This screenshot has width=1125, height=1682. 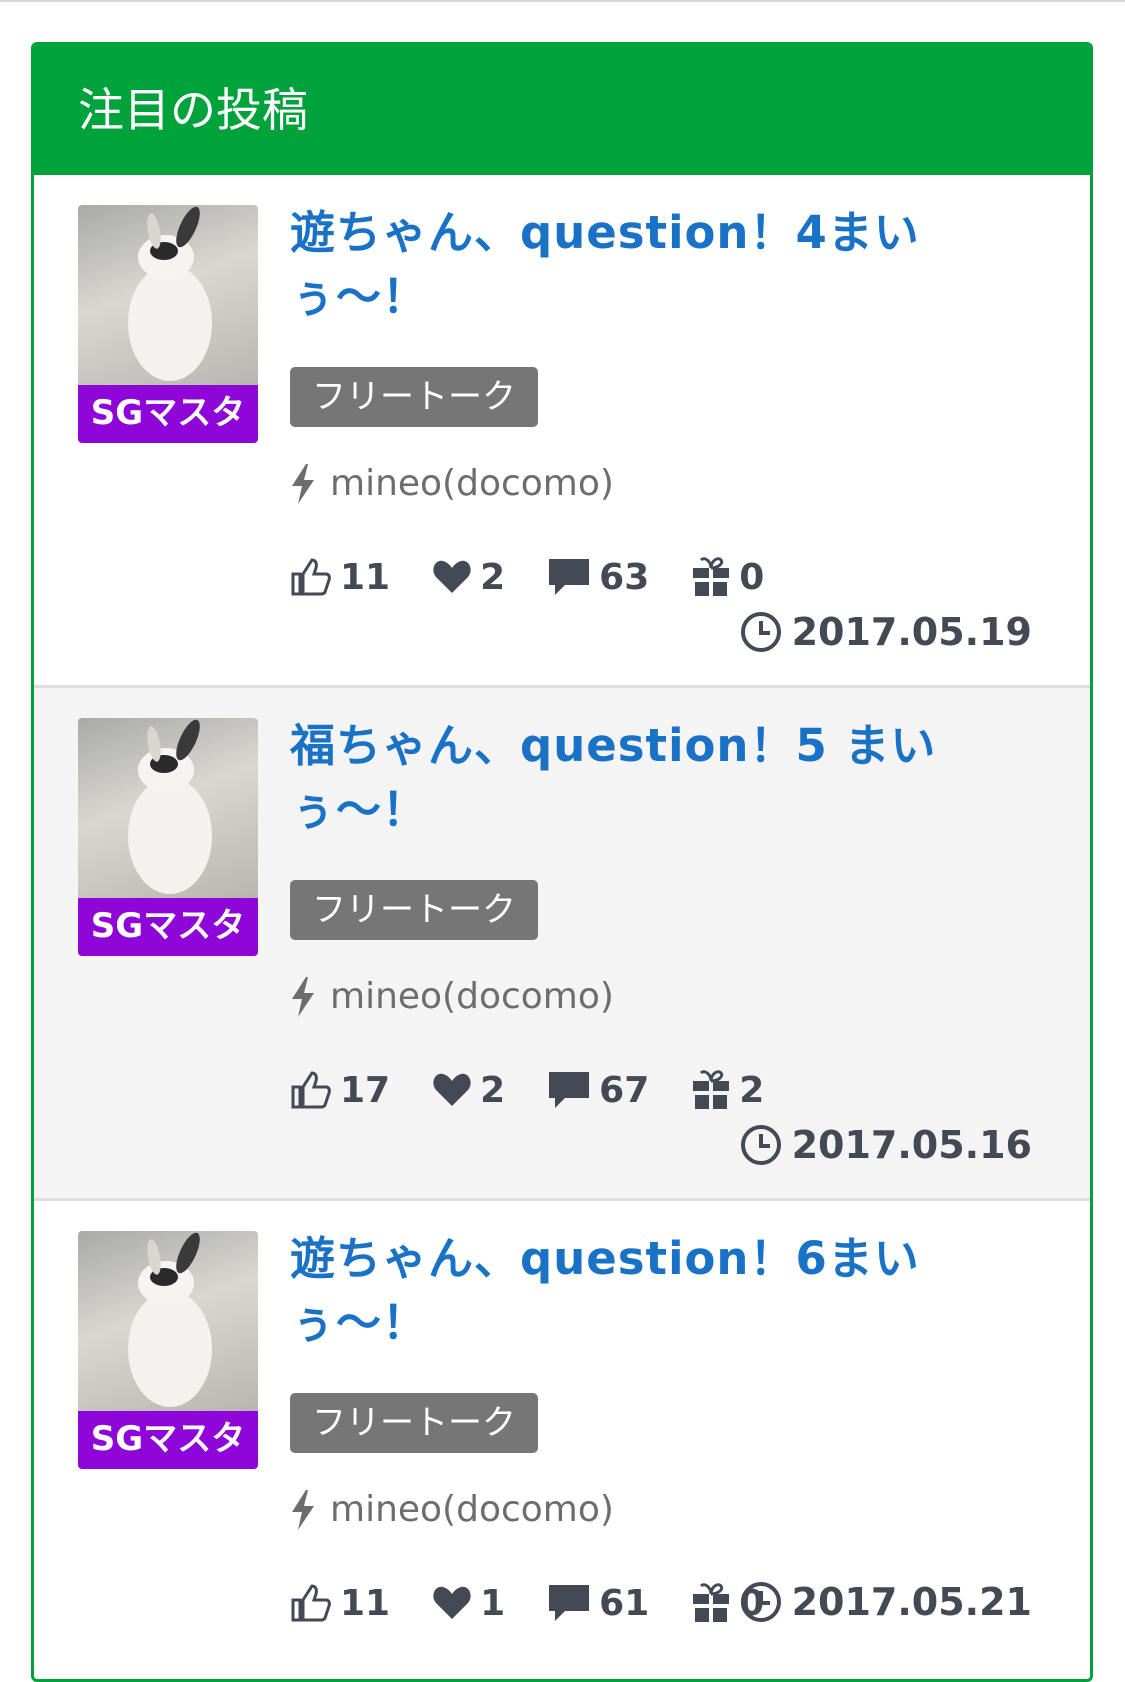 I want to click on post-title-link: 遊ちゃん、question！6まいぅ〜！, so click(x=640, y=1291).